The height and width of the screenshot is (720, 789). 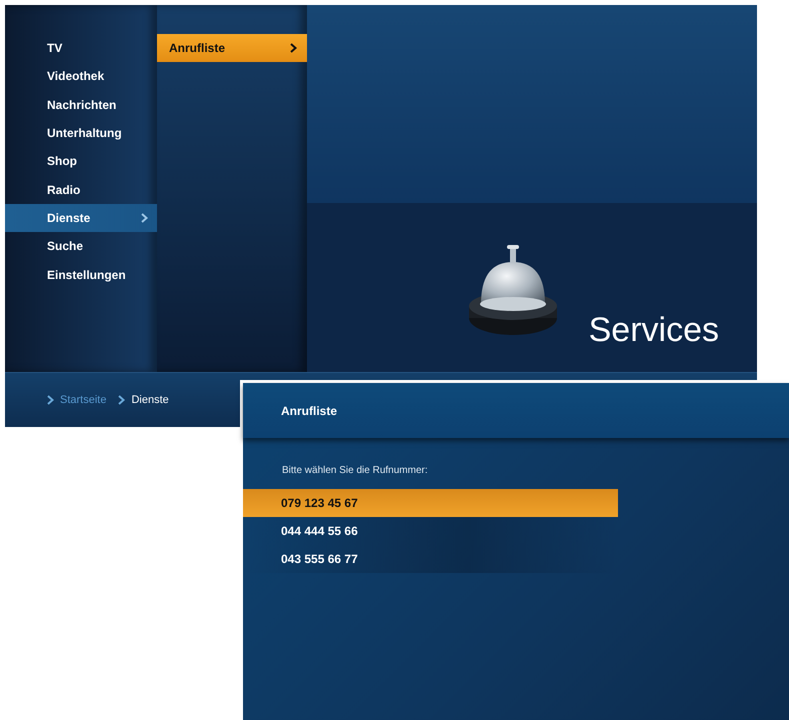 What do you see at coordinates (81, 104) in the screenshot?
I see `menu-item: Nachrichten` at bounding box center [81, 104].